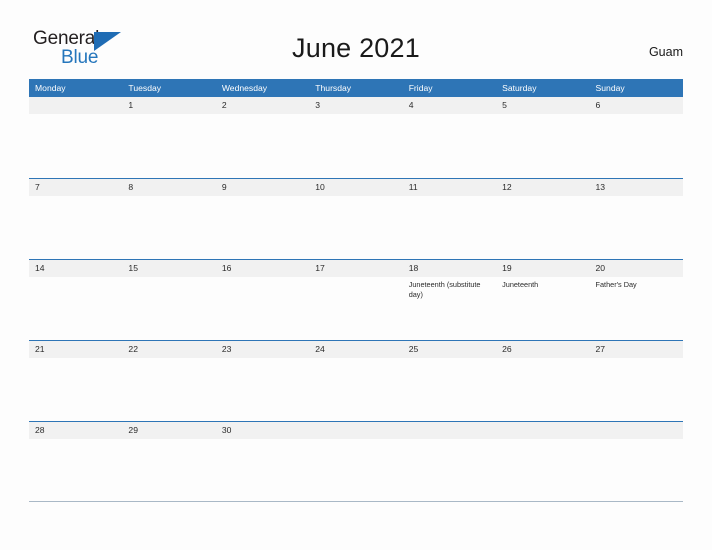 The image size is (712, 550). I want to click on date-strip: 7 8 9 10 11 12 13, so click(356, 187).